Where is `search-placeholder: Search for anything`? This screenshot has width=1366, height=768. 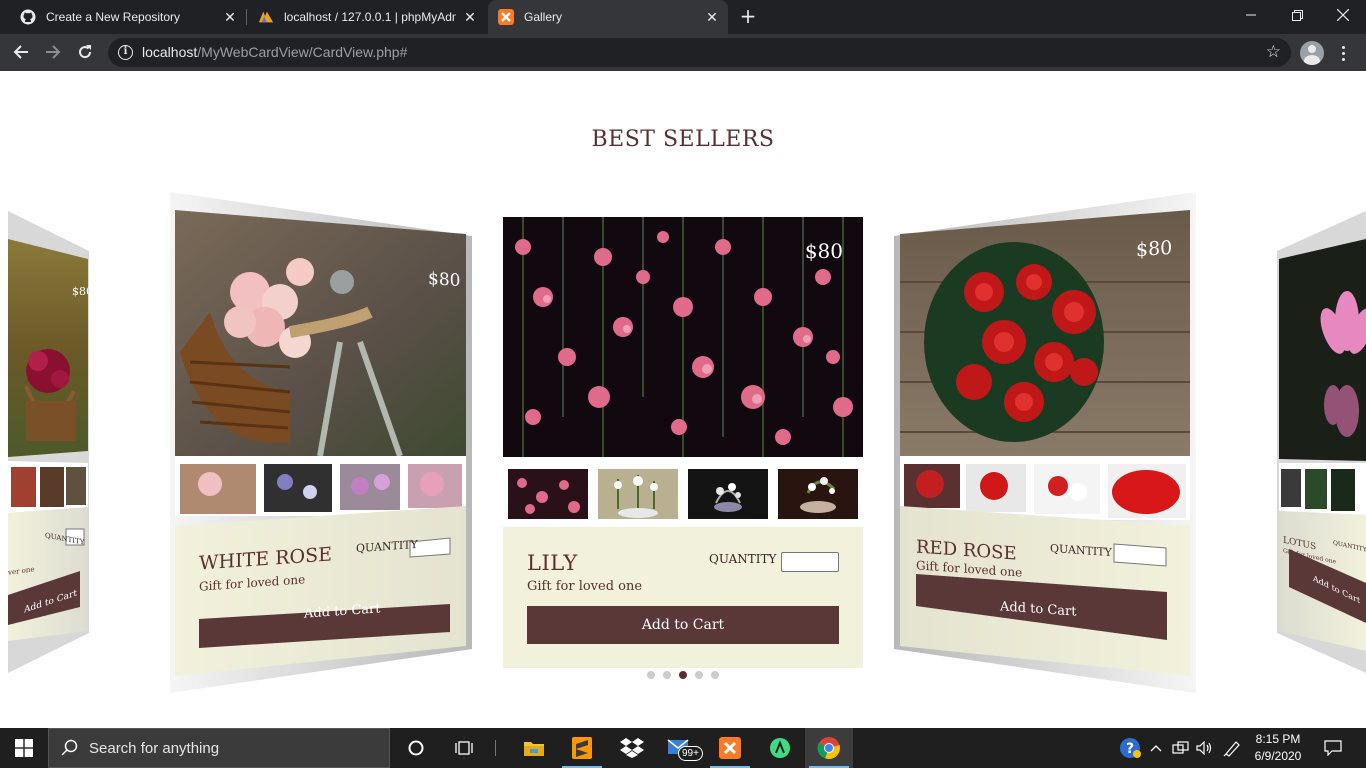
search-placeholder: Search for anything is located at coordinates (154, 748).